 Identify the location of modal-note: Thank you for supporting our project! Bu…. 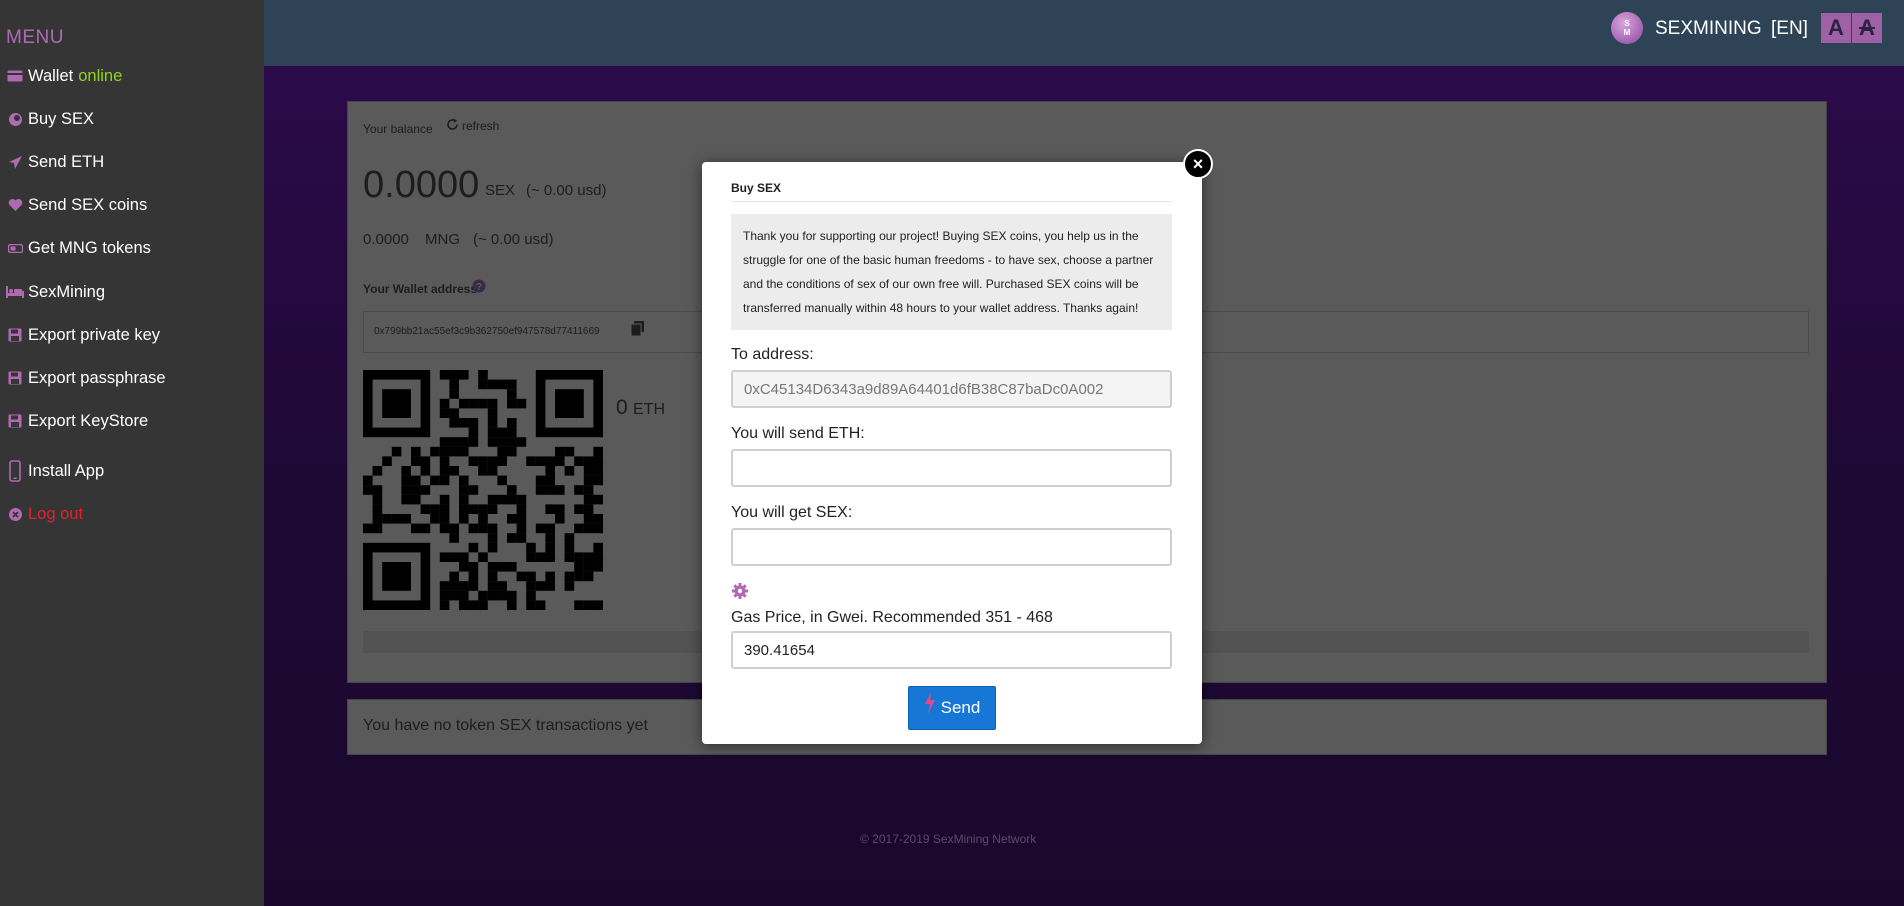
(951, 272).